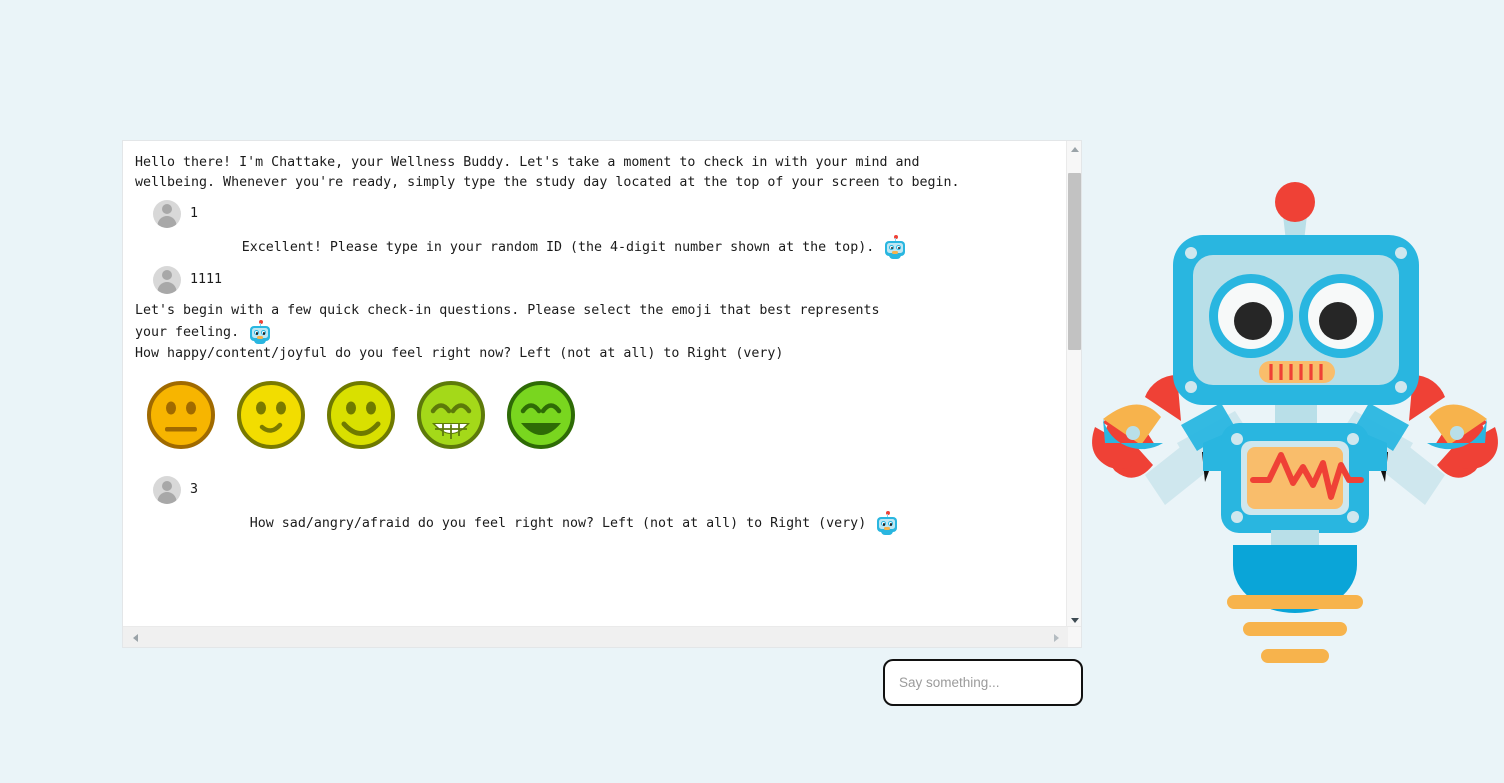 The width and height of the screenshot is (1504, 783). Describe the element at coordinates (592, 417) in the screenshot. I see `happiness-rating-scale` at that location.